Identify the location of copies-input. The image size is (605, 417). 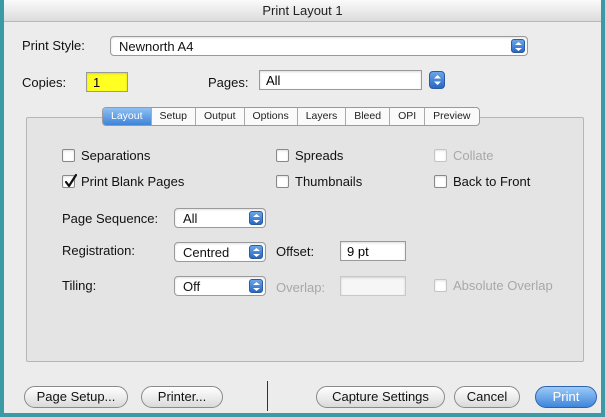
(107, 82).